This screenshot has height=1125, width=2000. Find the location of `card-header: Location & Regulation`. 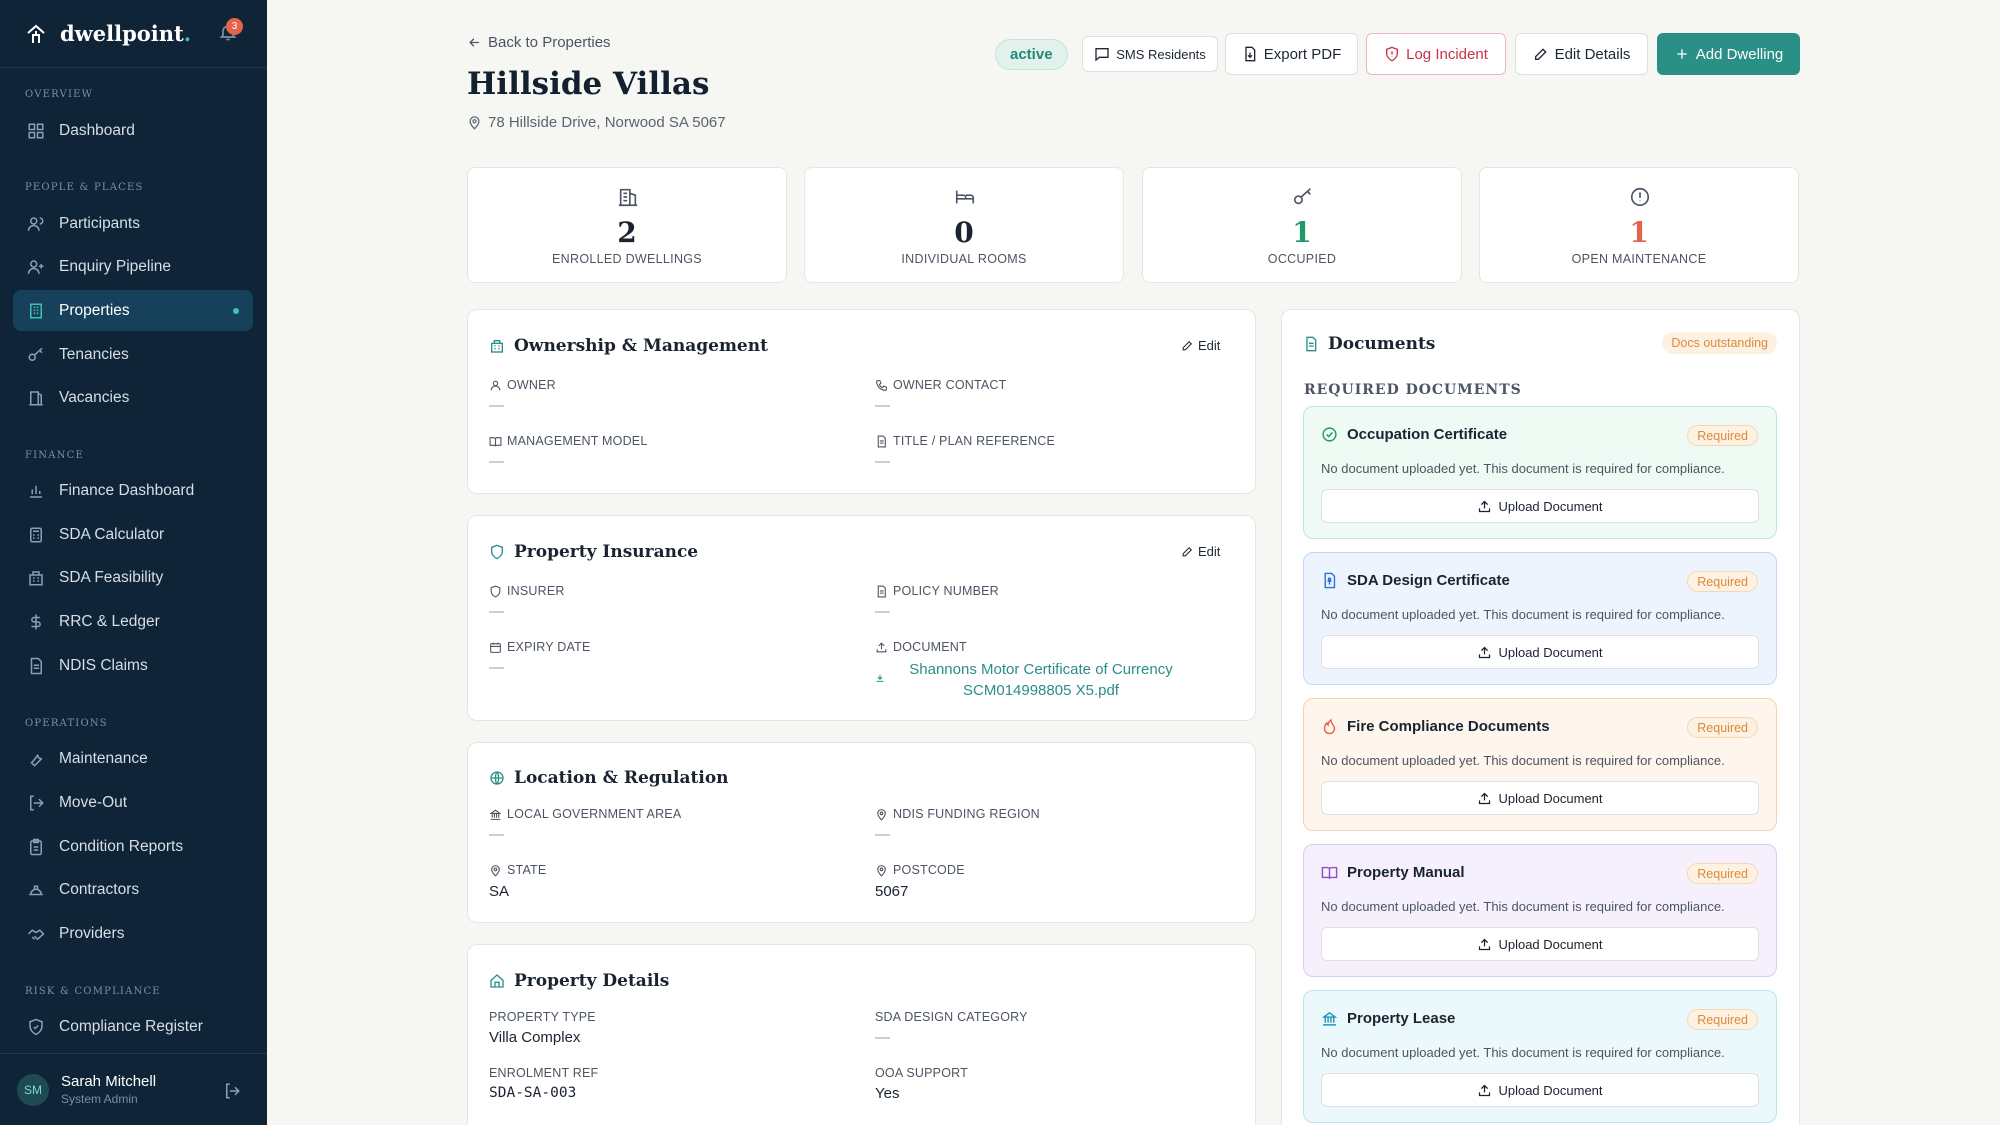

card-header: Location & Regulation is located at coordinates (609, 778).